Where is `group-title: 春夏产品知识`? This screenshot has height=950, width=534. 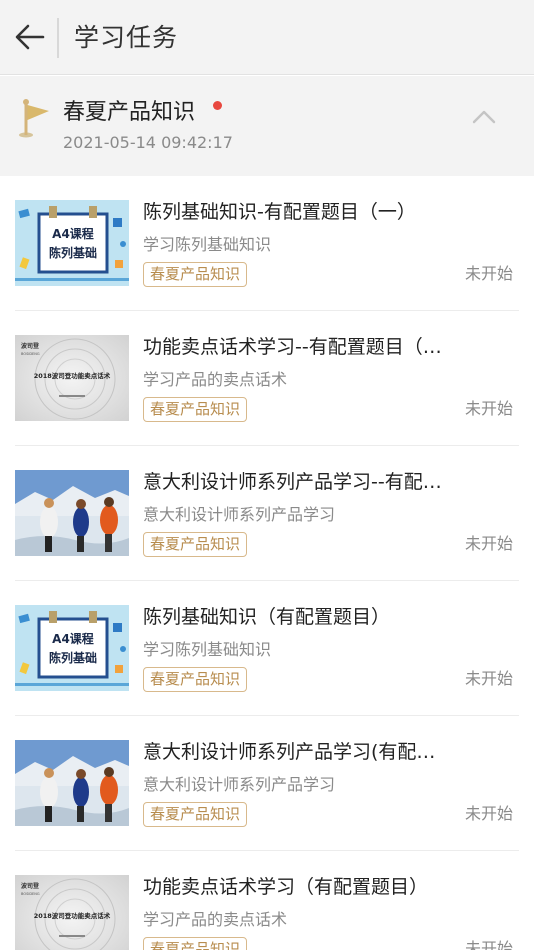 group-title: 春夏产品知识 is located at coordinates (129, 112).